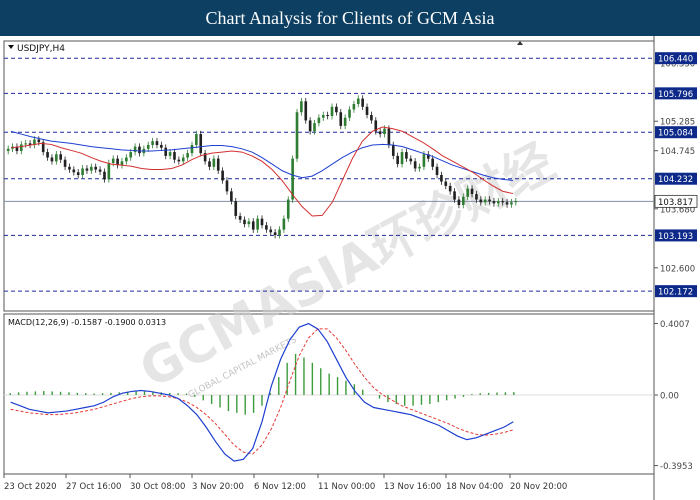 The width and height of the screenshot is (700, 500). What do you see at coordinates (677, 269) in the screenshot?
I see `price-tick-label: 102.600` at bounding box center [677, 269].